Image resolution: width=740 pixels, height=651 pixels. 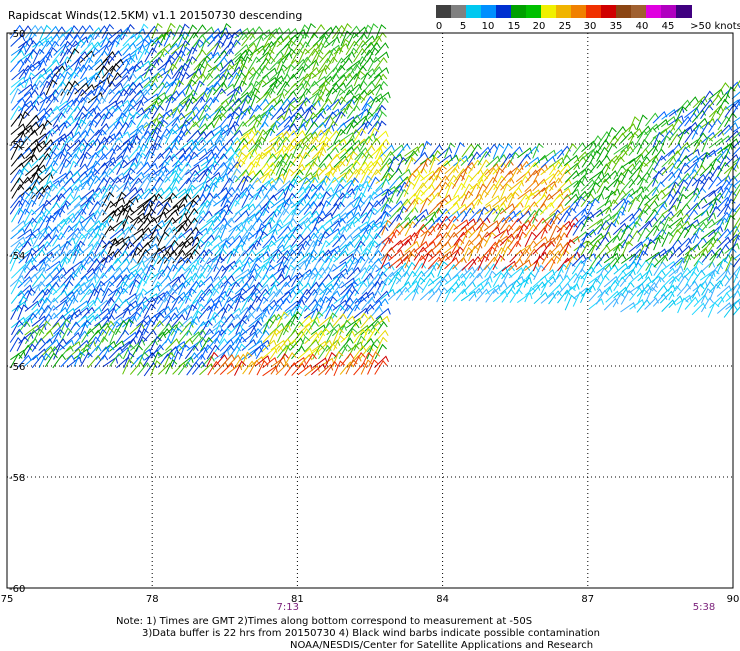 What do you see at coordinates (287, 607) in the screenshot?
I see `pass-time-label: 7:13` at bounding box center [287, 607].